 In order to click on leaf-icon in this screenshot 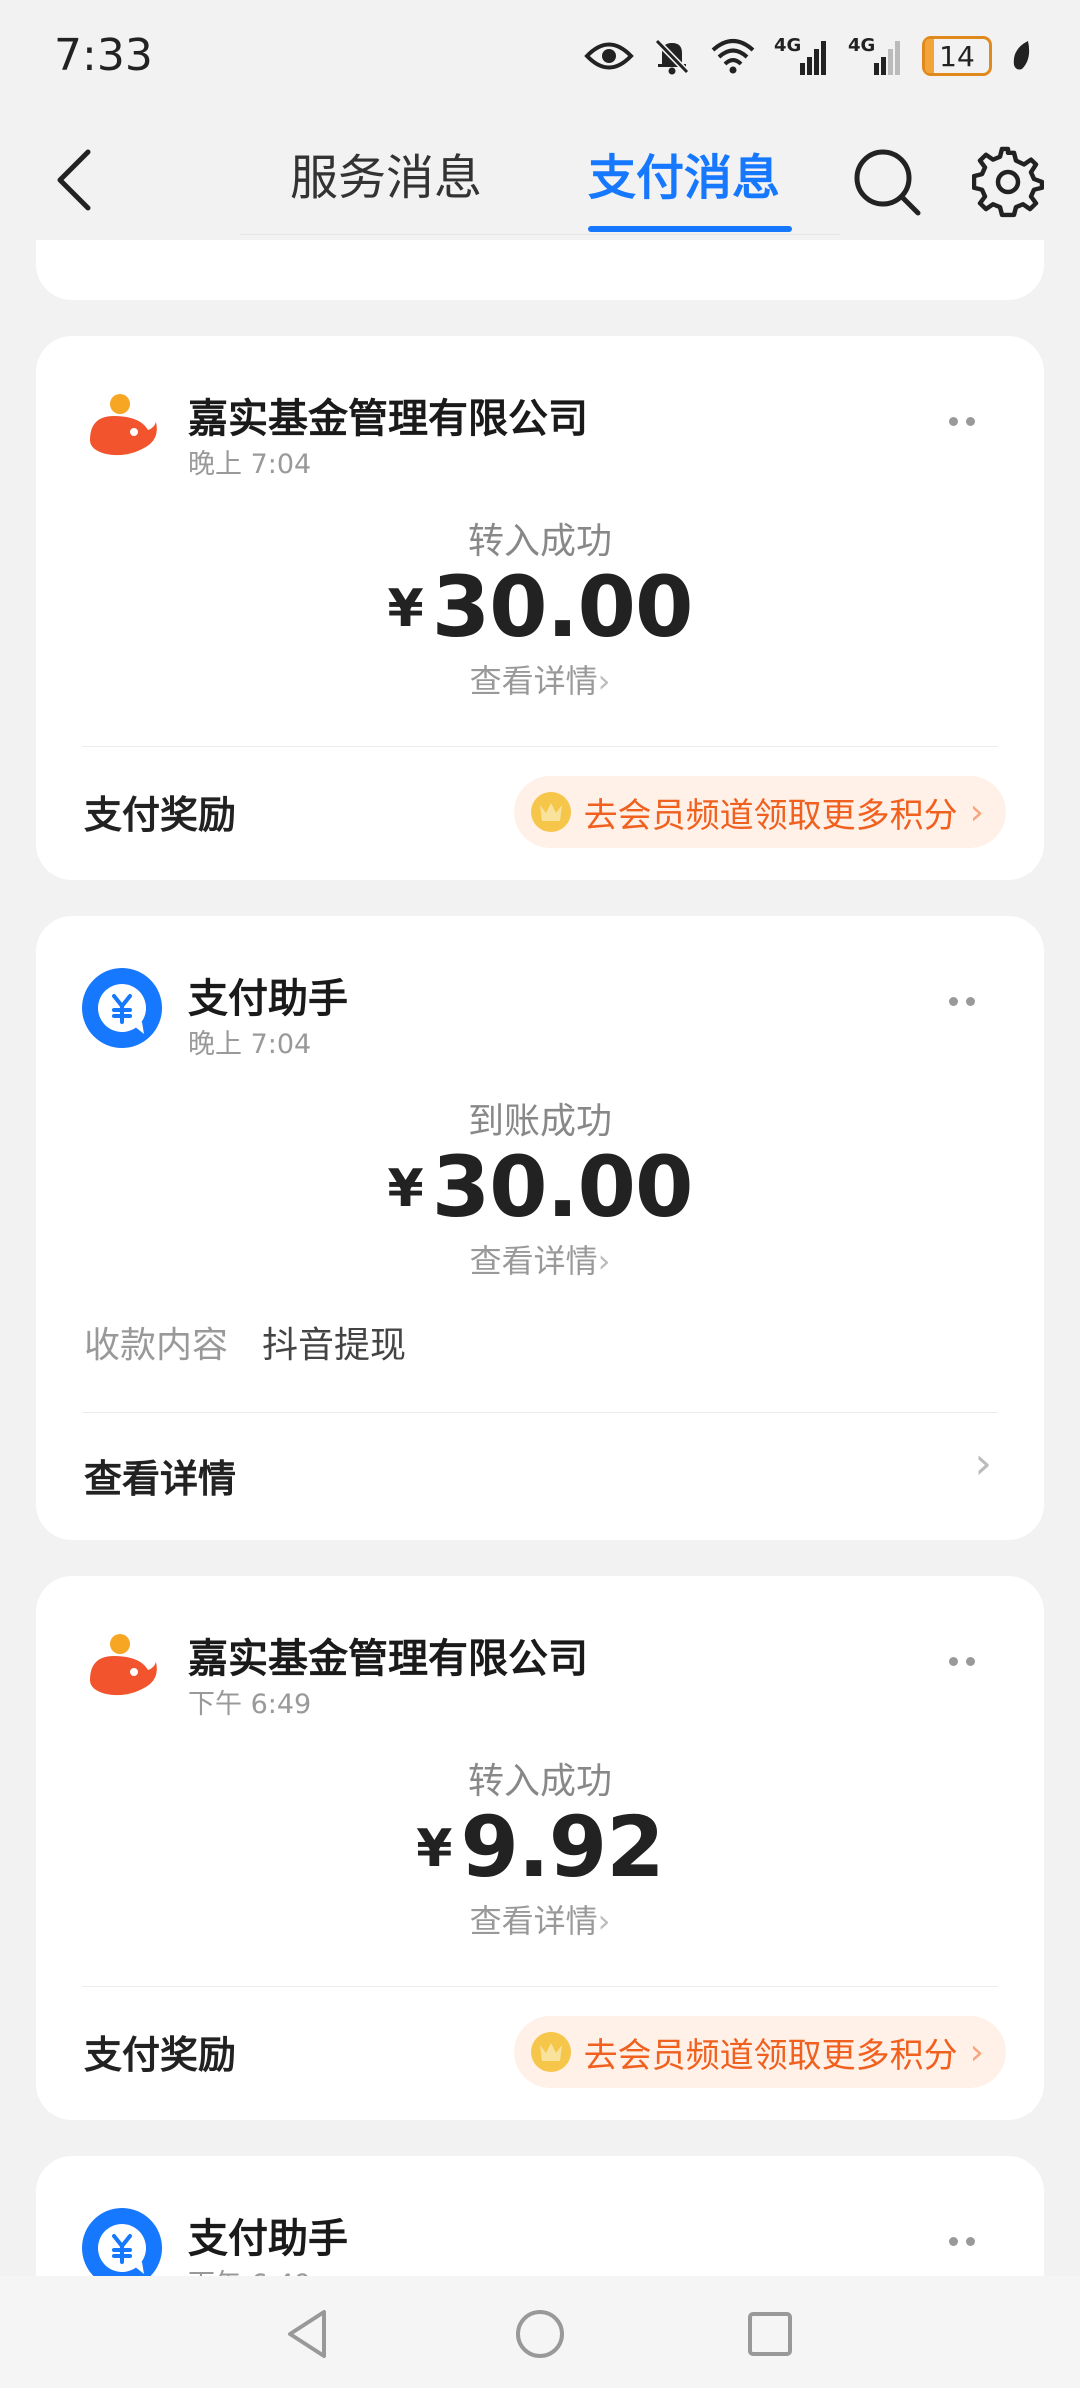, I will do `click(1021, 55)`.